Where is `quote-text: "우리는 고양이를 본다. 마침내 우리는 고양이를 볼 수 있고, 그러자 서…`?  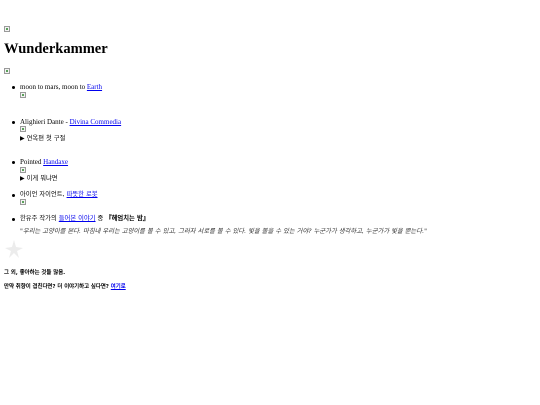
quote-text: "우리는 고양이를 본다. 마침내 우리는 고양이를 볼 수 있고, 그러자 서… is located at coordinates (223, 231).